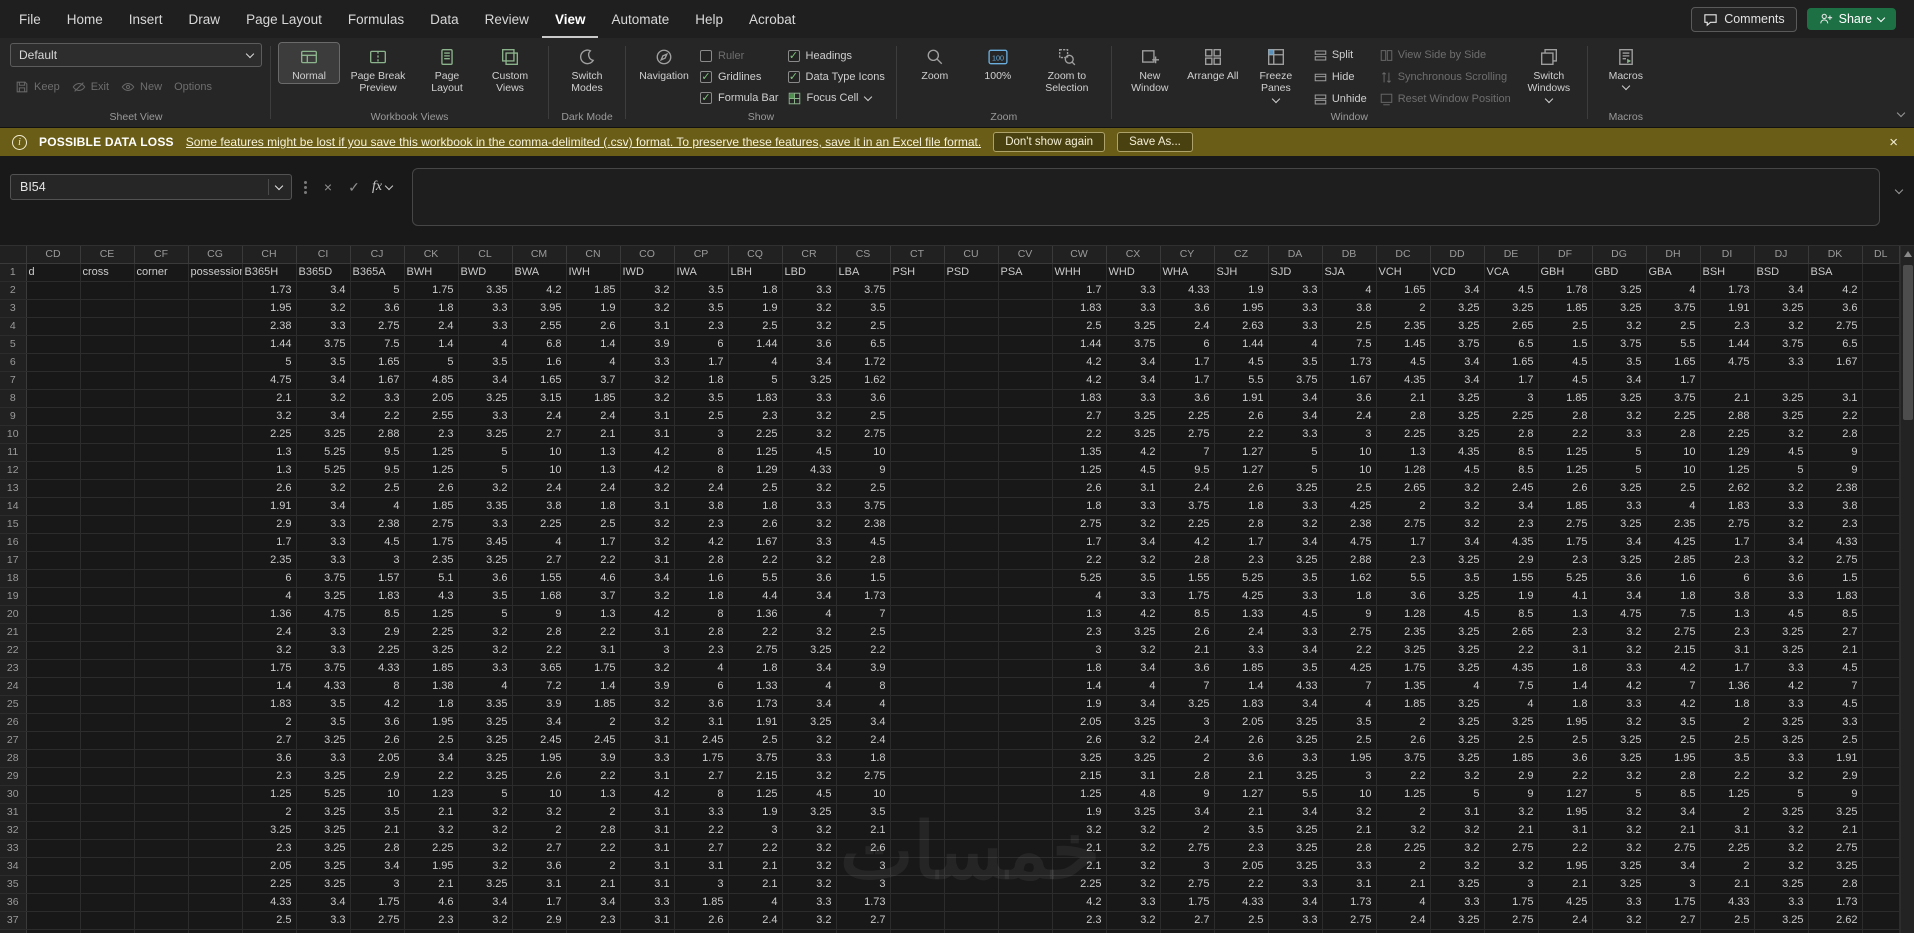  Describe the element at coordinates (809, 740) in the screenshot. I see `cell-CR27: 3.2` at that location.